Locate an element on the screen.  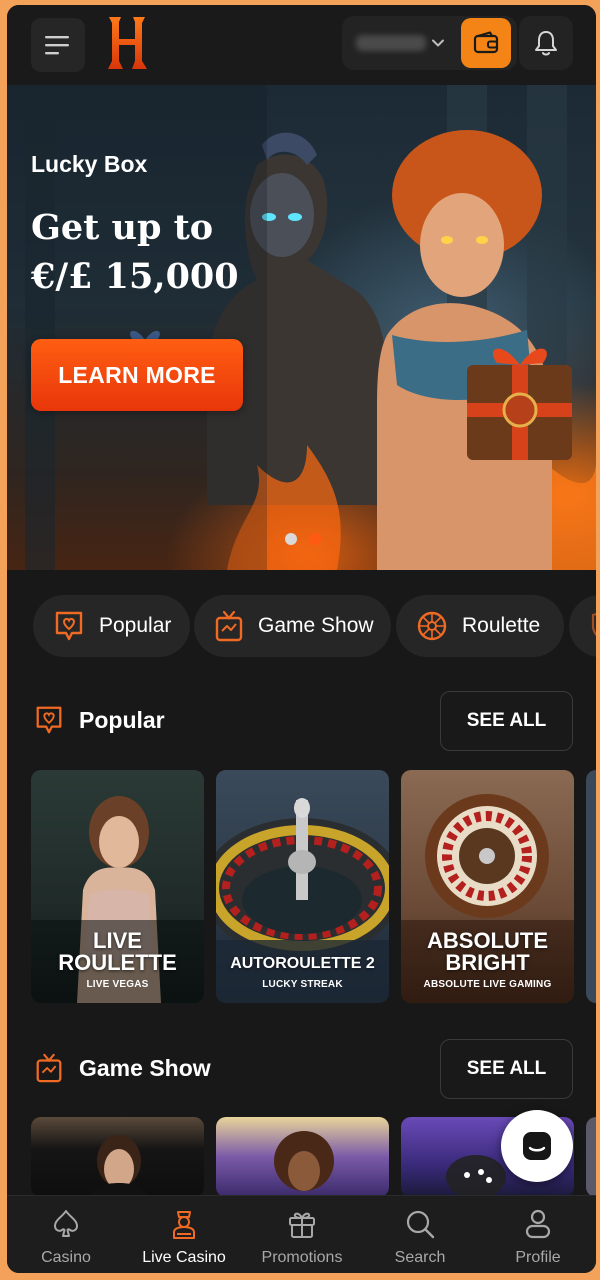
promo-title-line-1: Get up to is located at coordinates (122, 227).